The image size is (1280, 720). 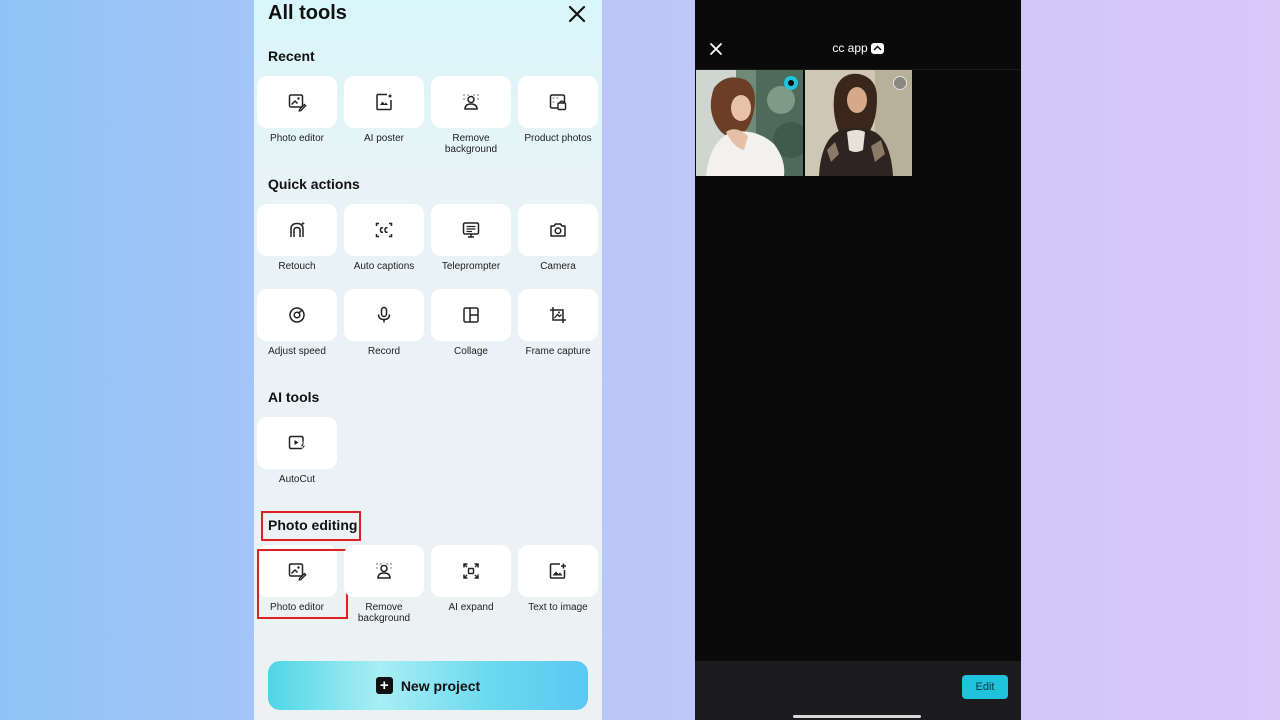 What do you see at coordinates (471, 351) in the screenshot?
I see `tool-label: Collage` at bounding box center [471, 351].